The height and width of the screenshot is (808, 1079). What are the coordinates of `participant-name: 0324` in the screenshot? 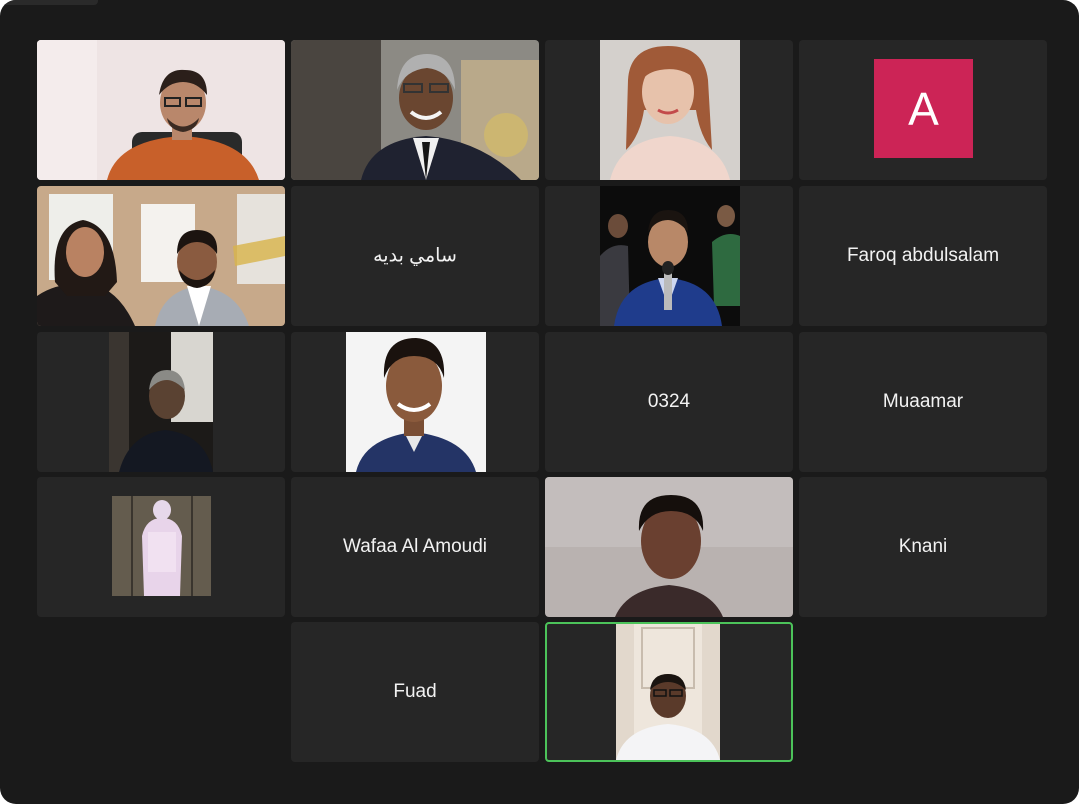 It's located at (669, 401).